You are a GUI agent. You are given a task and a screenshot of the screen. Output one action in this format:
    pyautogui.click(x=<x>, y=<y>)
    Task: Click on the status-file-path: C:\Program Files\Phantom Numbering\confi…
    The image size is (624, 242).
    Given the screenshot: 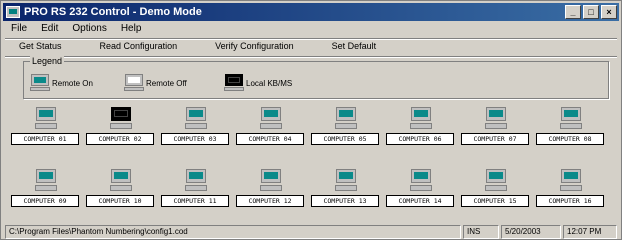 What is the action you would take?
    pyautogui.click(x=233, y=232)
    